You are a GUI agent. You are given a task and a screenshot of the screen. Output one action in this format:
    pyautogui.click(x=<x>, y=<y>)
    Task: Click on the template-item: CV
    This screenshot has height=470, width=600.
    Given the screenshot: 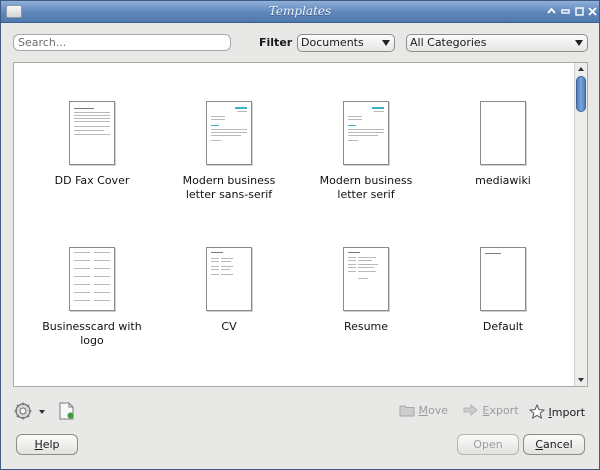 What is the action you would take?
    pyautogui.click(x=229, y=288)
    